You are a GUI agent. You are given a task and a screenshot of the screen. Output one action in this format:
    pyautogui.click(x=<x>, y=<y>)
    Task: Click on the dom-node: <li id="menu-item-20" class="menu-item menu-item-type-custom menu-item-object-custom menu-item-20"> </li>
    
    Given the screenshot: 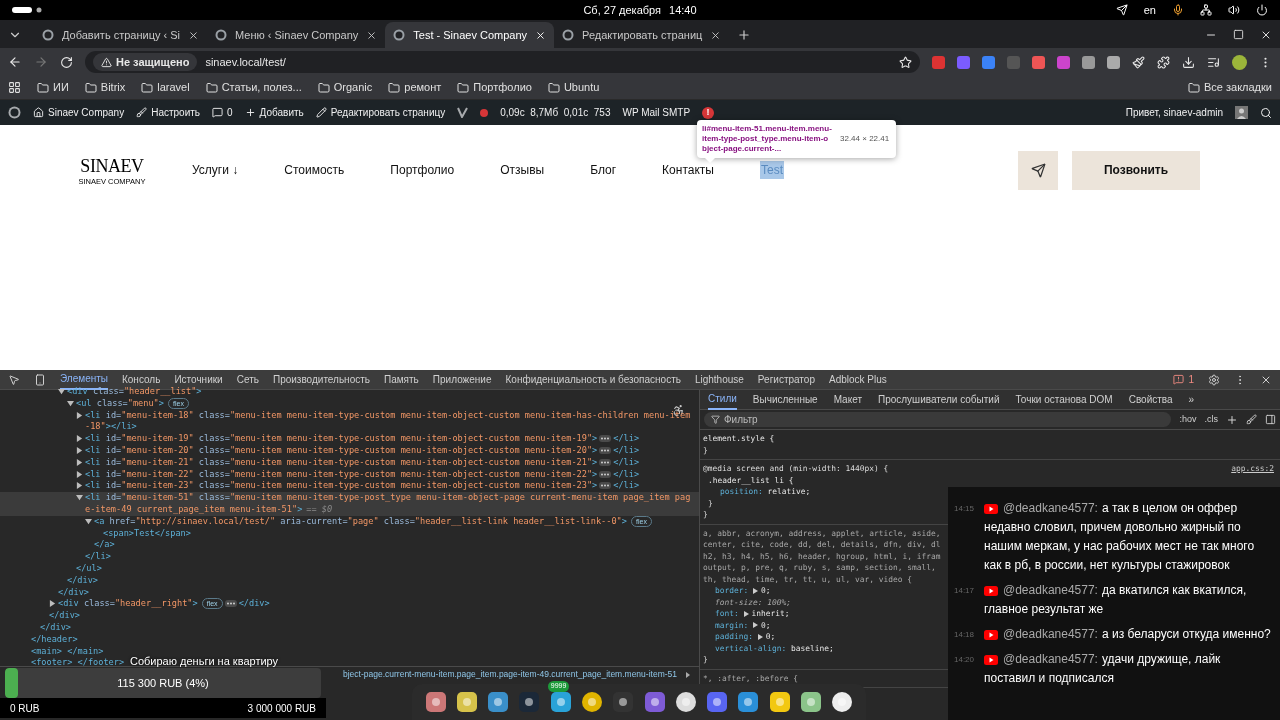 What is the action you would take?
    pyautogui.click(x=362, y=451)
    